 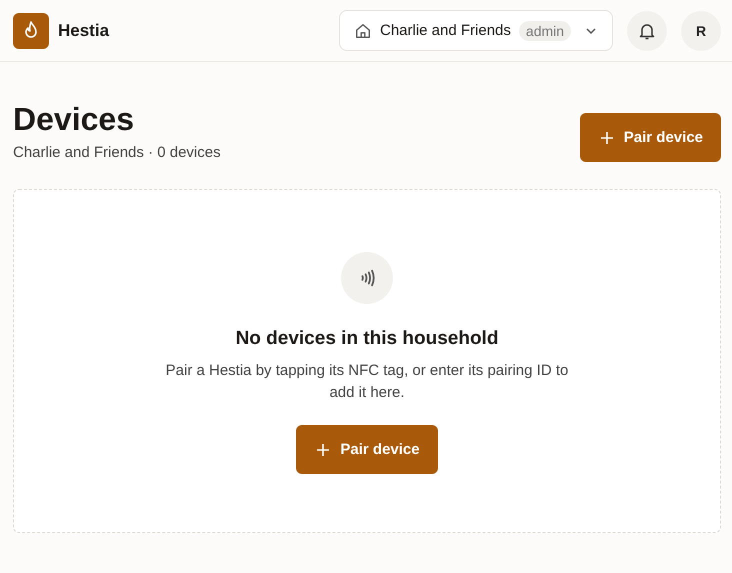 I want to click on app-name: Hestia, so click(x=84, y=30).